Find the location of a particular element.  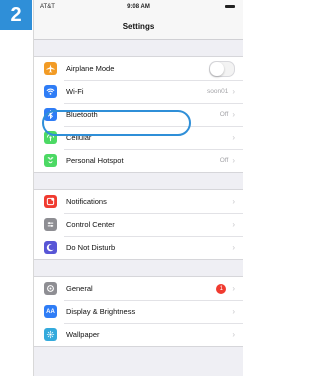

bluetooth-status-value: Off is located at coordinates (224, 114).